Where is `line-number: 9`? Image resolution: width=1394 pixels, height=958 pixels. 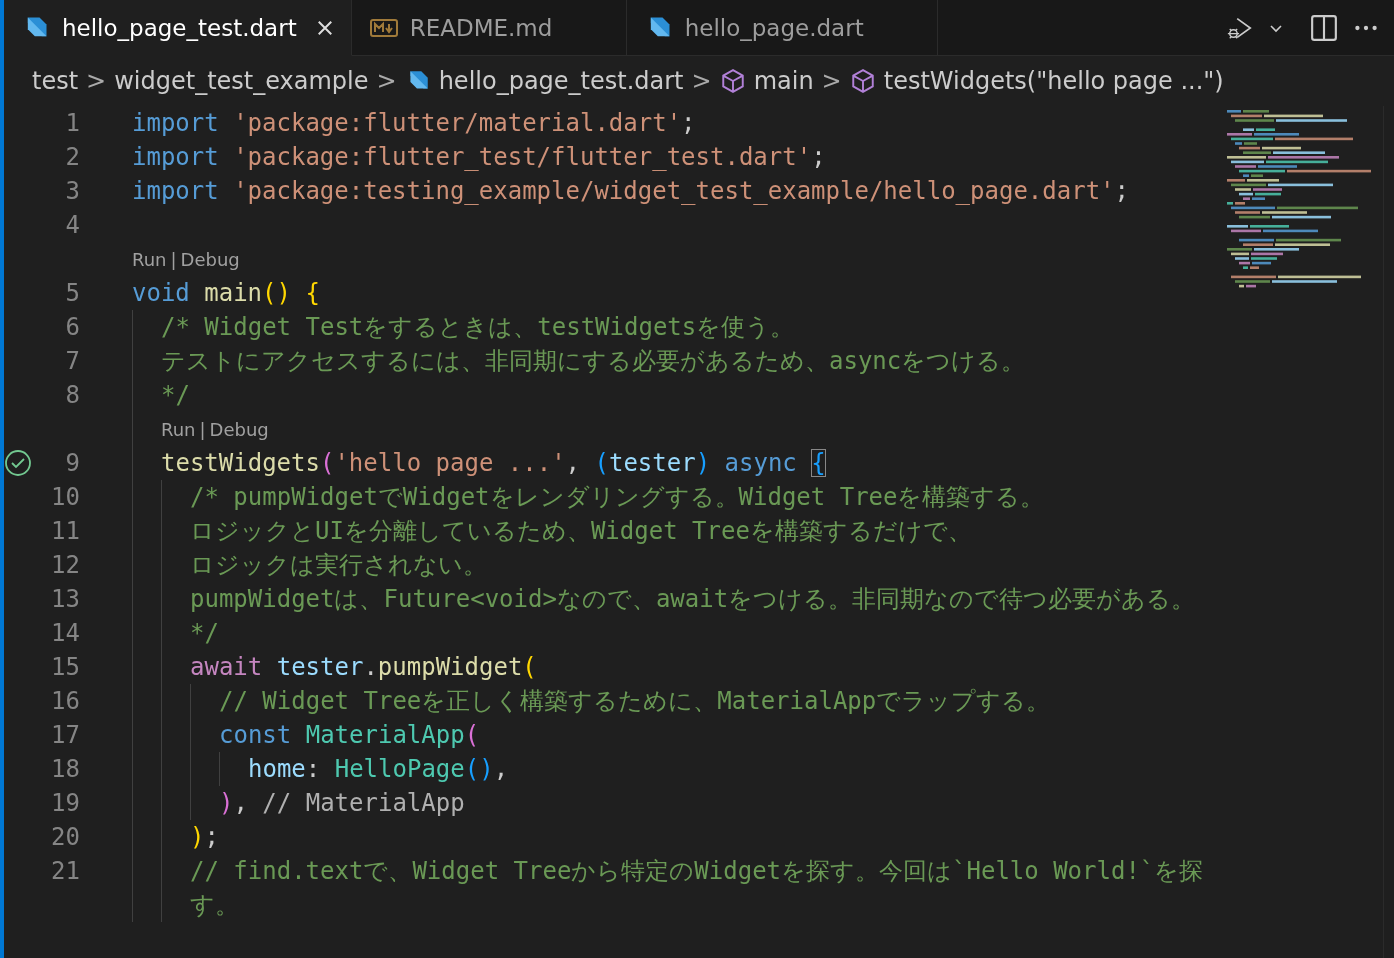
line-number: 9 is located at coordinates (72, 463).